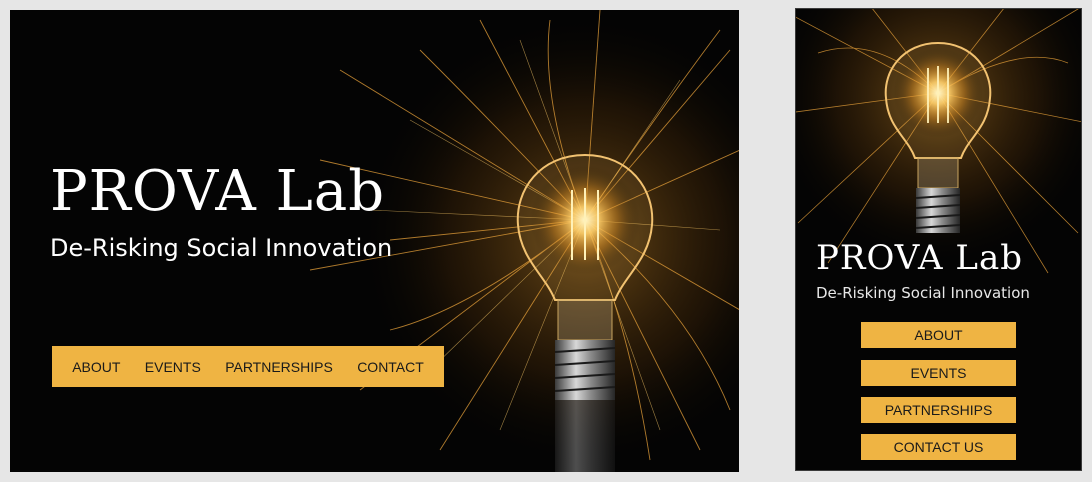 This screenshot has height=482, width=1092. Describe the element at coordinates (938, 373) in the screenshot. I see `mobile-nav-events-button: EVENTS` at that location.